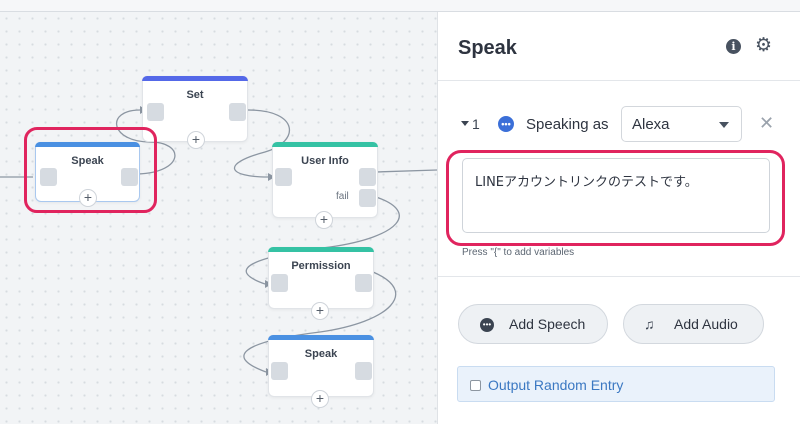  Describe the element at coordinates (733, 46) in the screenshot. I see `info-icon: i` at that location.